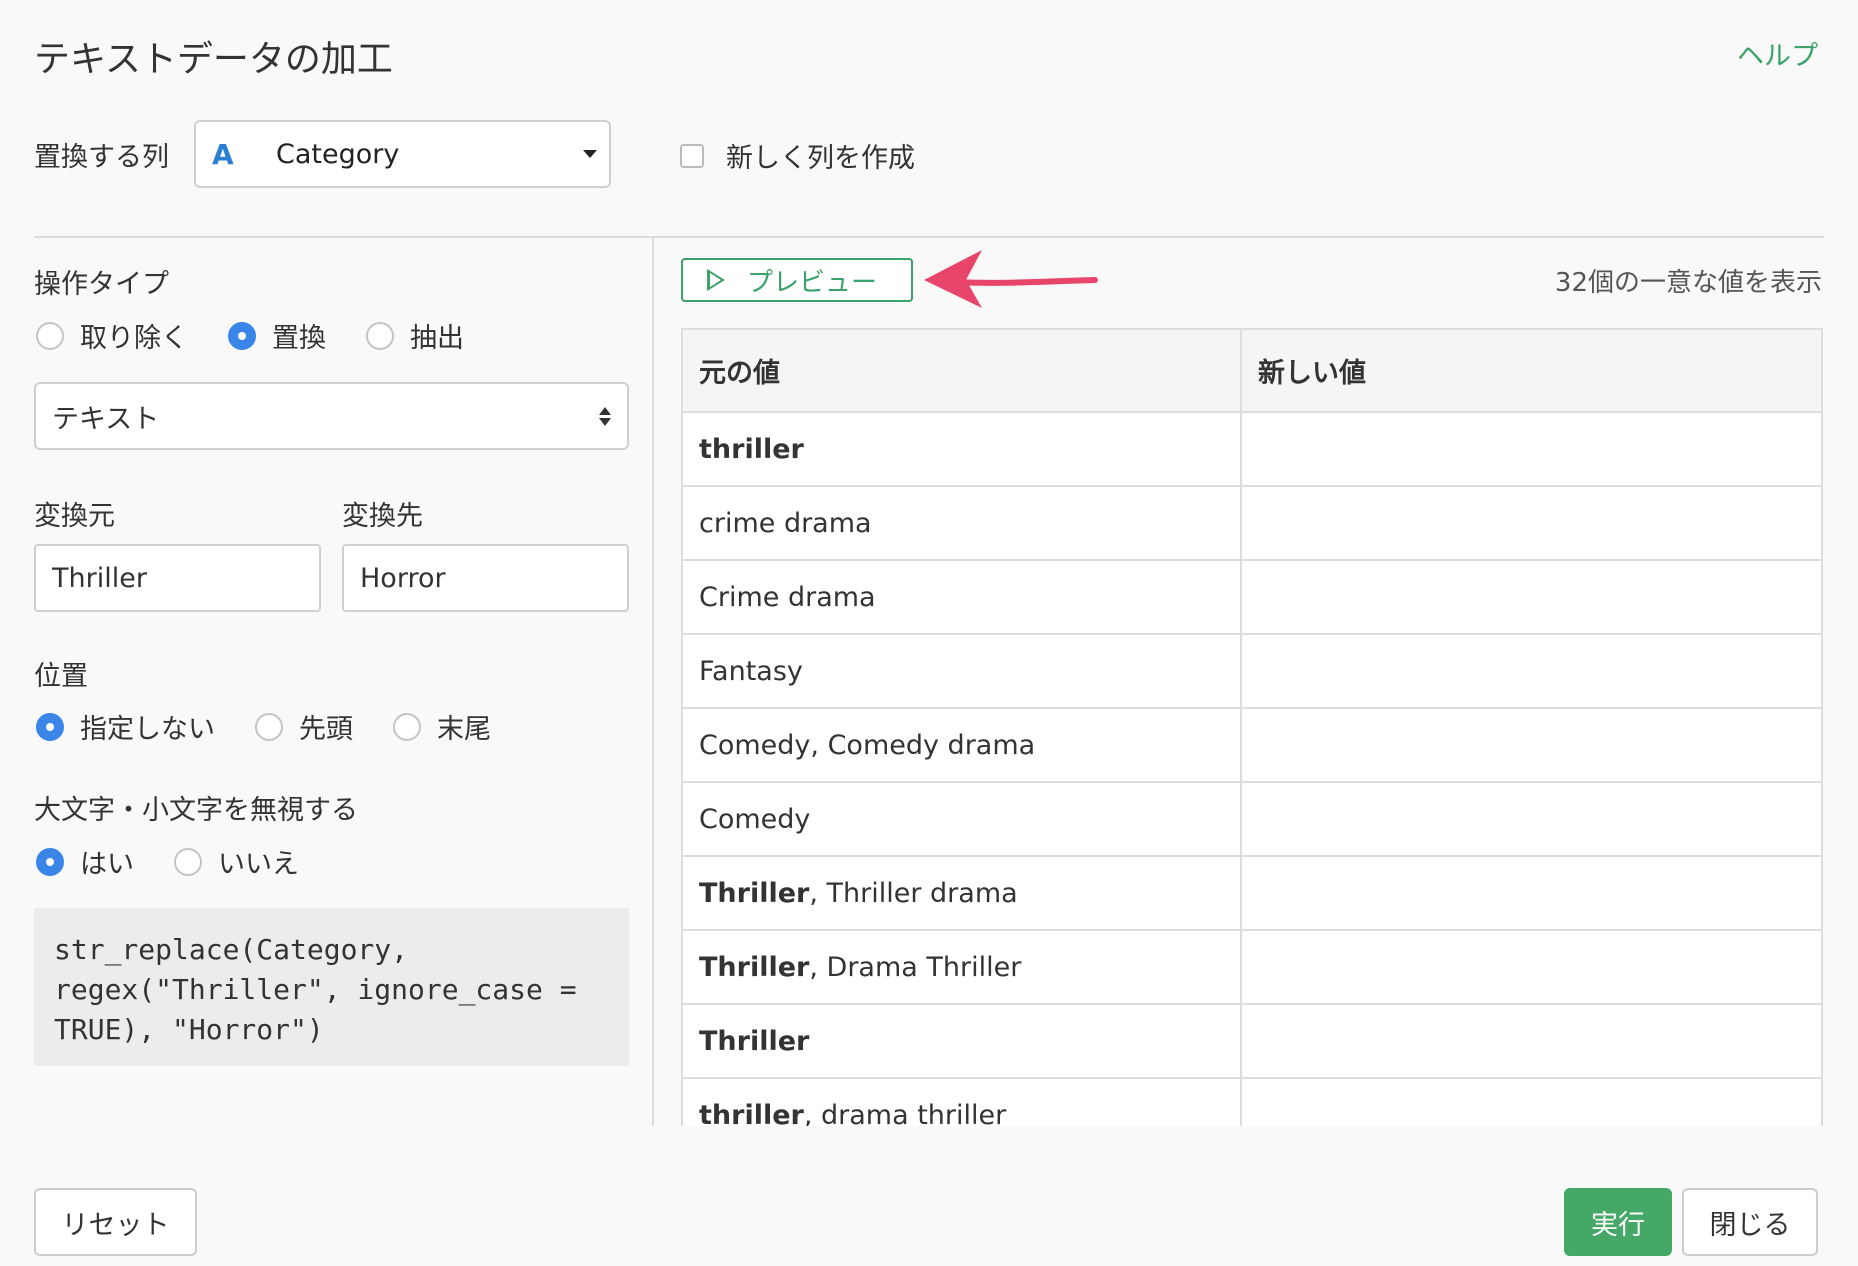  What do you see at coordinates (331, 416) in the screenshot?
I see `match-type-select: テキスト` at bounding box center [331, 416].